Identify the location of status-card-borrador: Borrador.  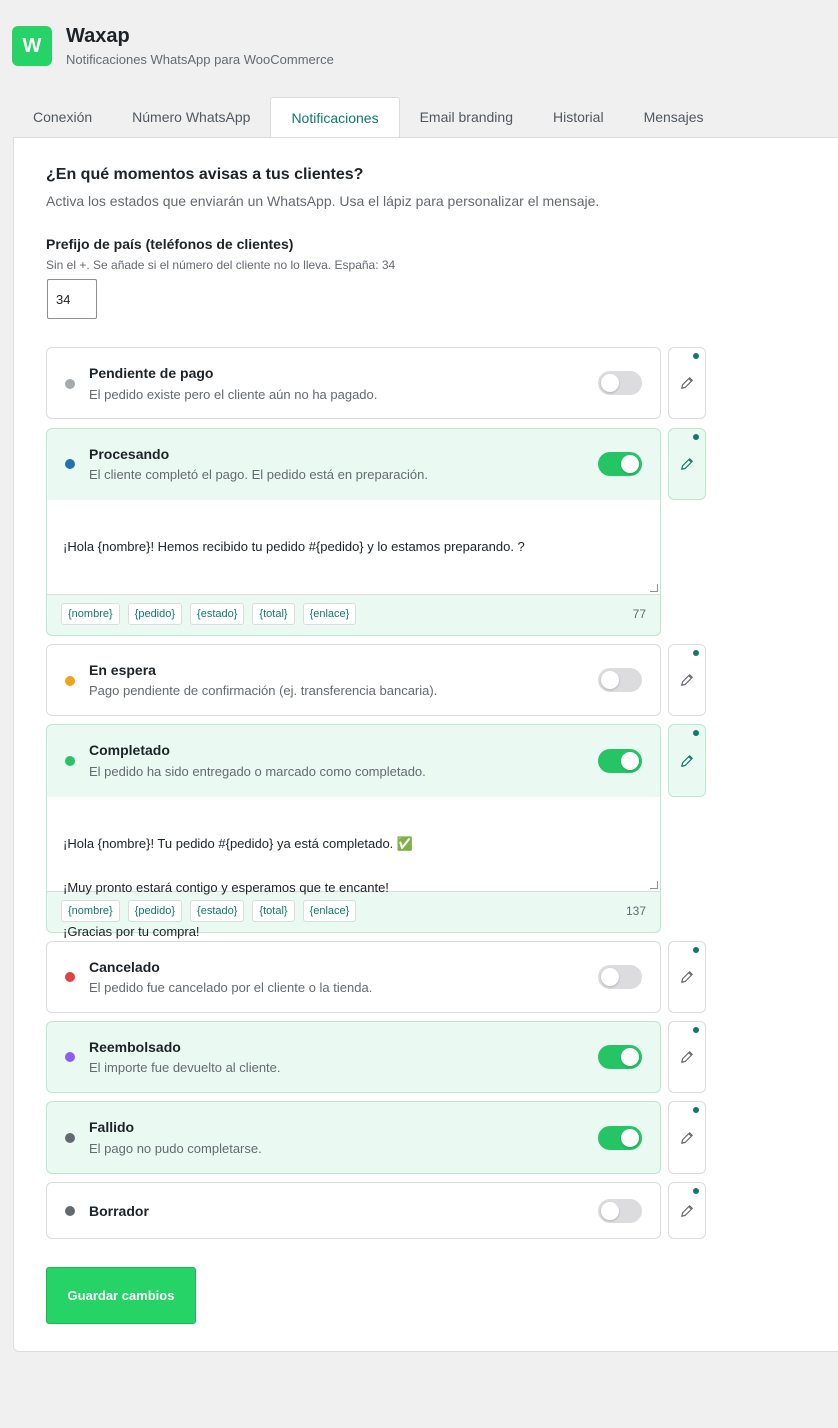
(353, 1210).